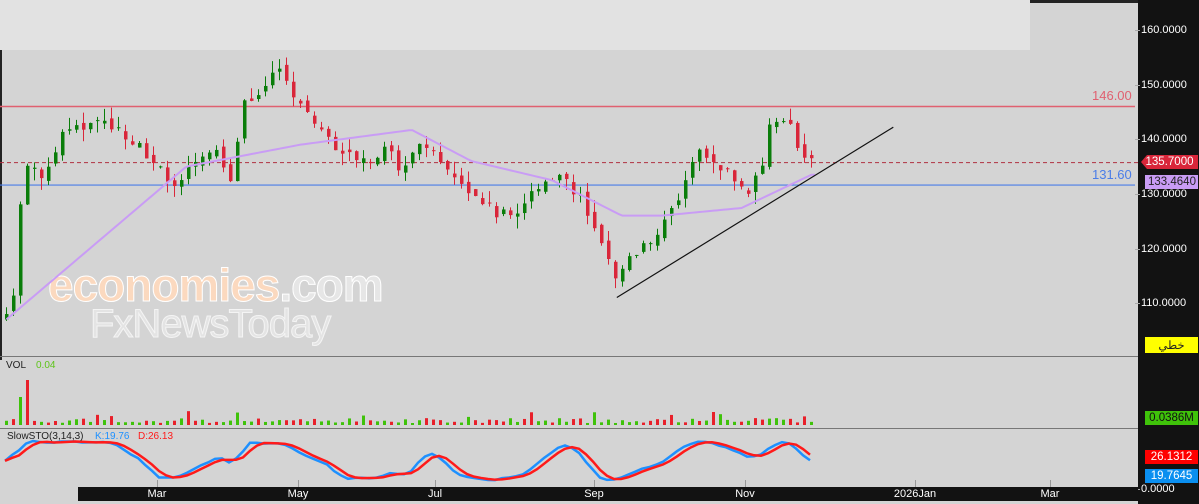  Describe the element at coordinates (46, 365) in the screenshot. I see `volume-value: 0.04` at that location.